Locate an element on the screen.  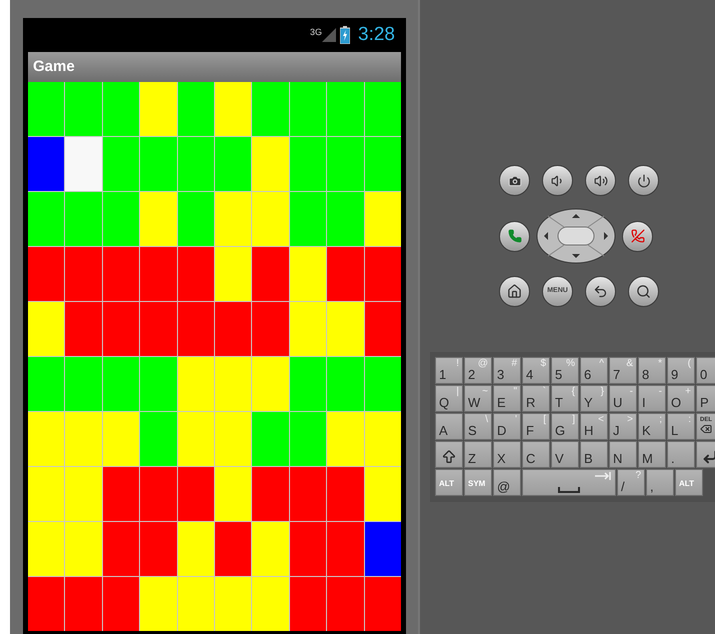
keyboard-key: C is located at coordinates (536, 454).